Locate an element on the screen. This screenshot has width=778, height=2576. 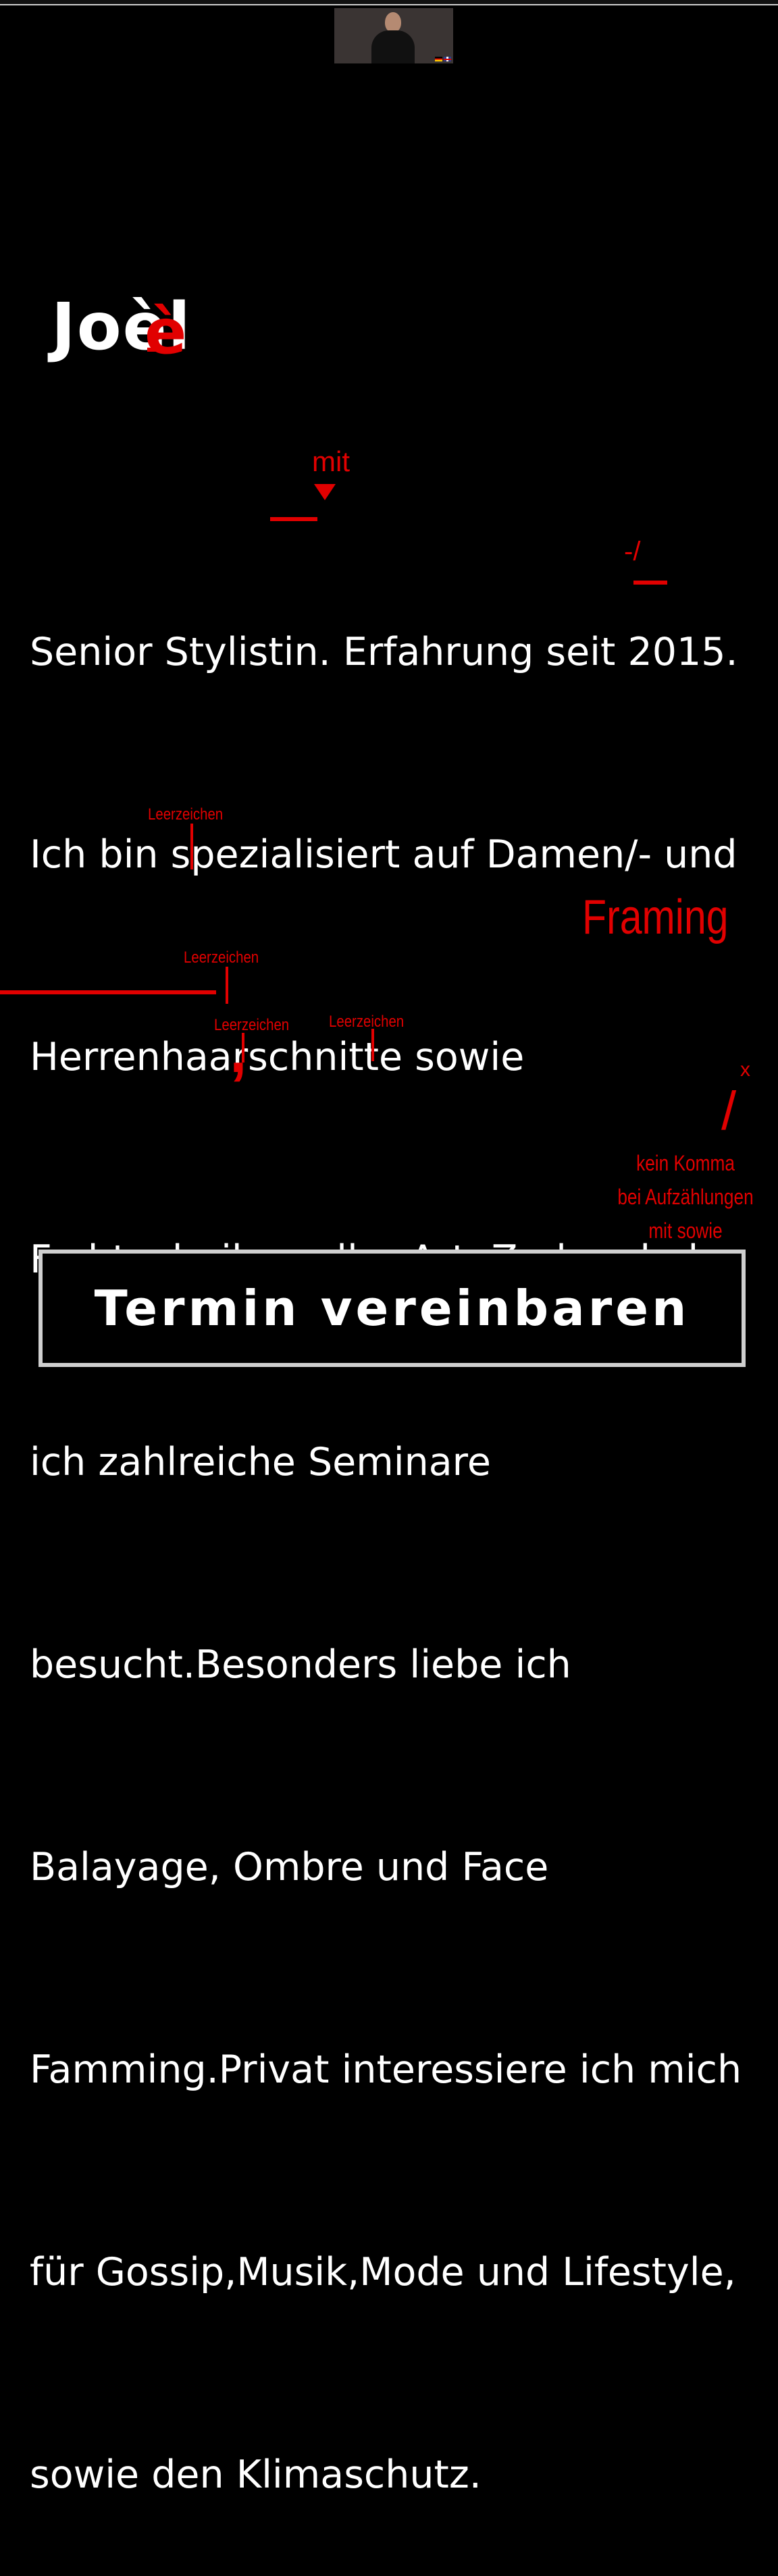
strike-damen-slash is located at coordinates (650, 583).